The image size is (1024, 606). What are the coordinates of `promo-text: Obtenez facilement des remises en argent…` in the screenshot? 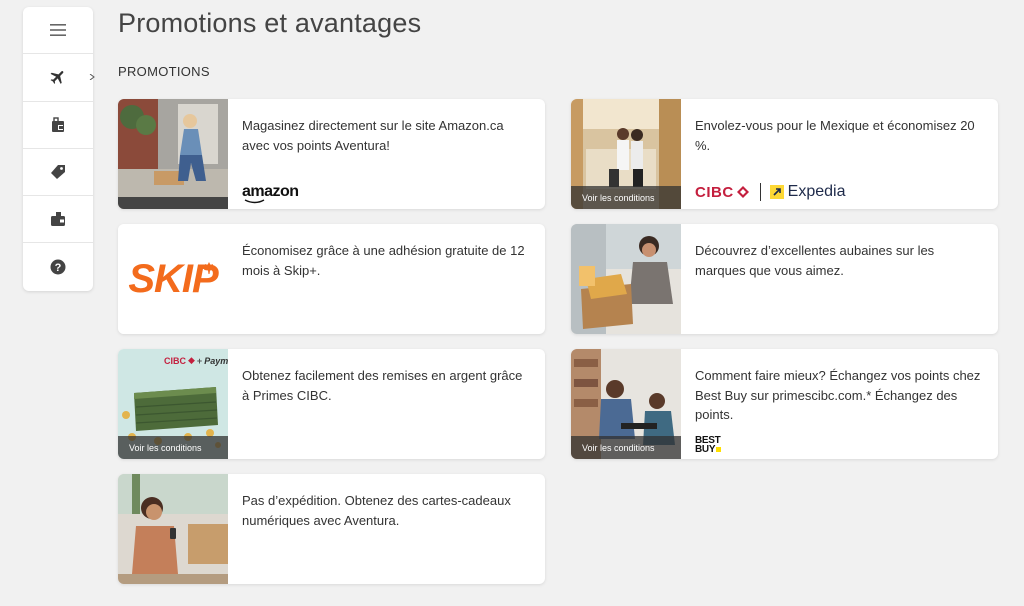 It's located at (382, 385).